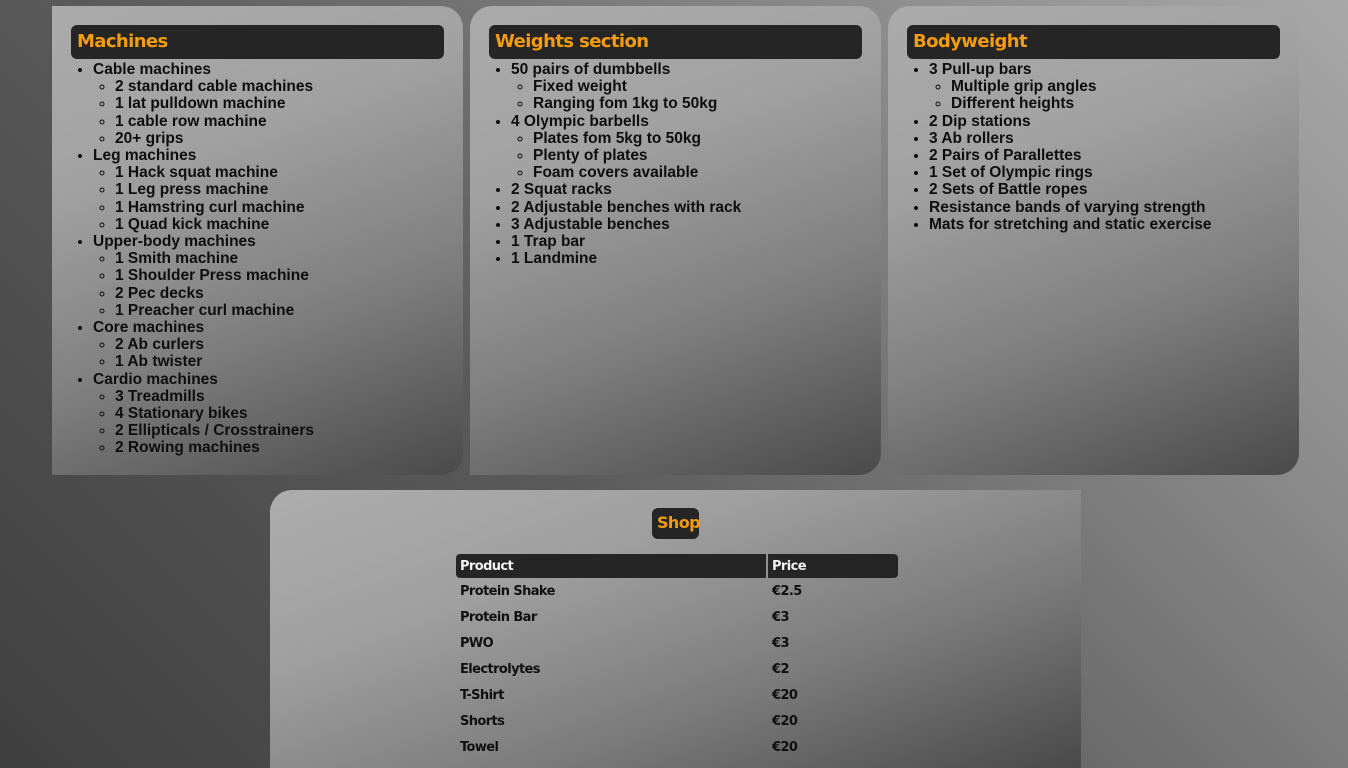 Image resolution: width=1348 pixels, height=768 pixels. What do you see at coordinates (970, 41) in the screenshot?
I see `bodyweight-title: Bodyweight` at bounding box center [970, 41].